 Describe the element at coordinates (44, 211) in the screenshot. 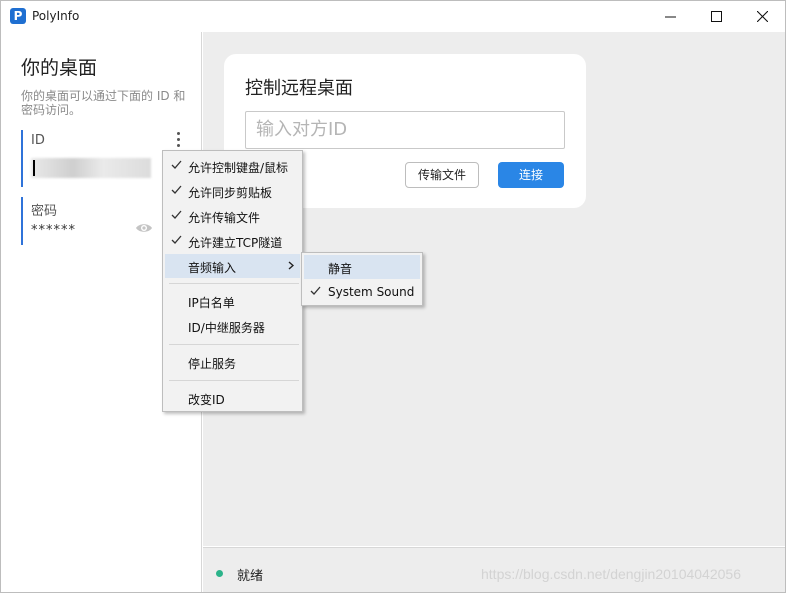

I see `password-label: 密码` at that location.